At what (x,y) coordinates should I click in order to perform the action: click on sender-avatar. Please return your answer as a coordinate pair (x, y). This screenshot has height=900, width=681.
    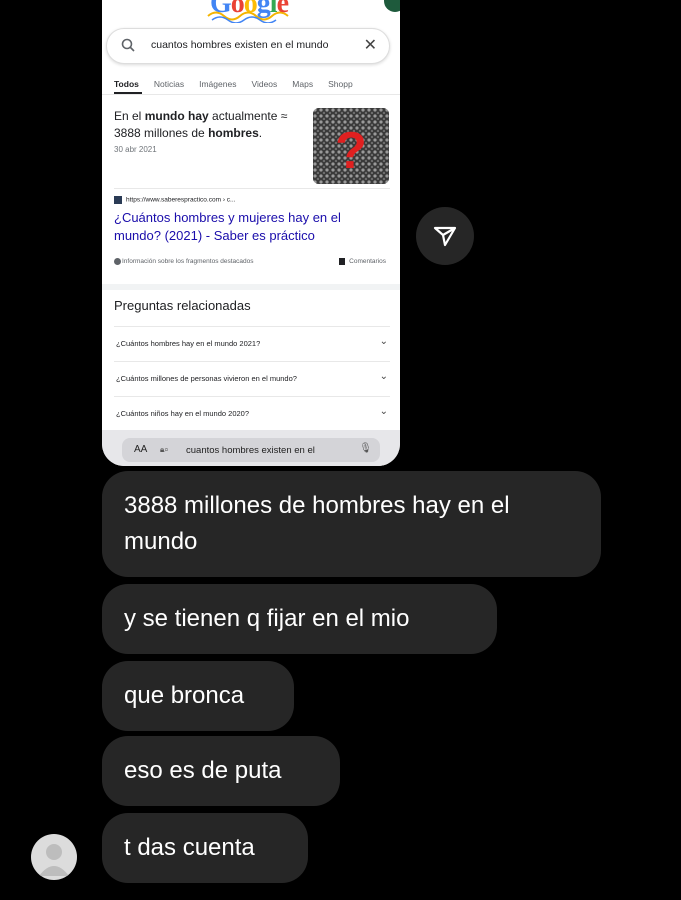
    Looking at the image, I should click on (54, 857).